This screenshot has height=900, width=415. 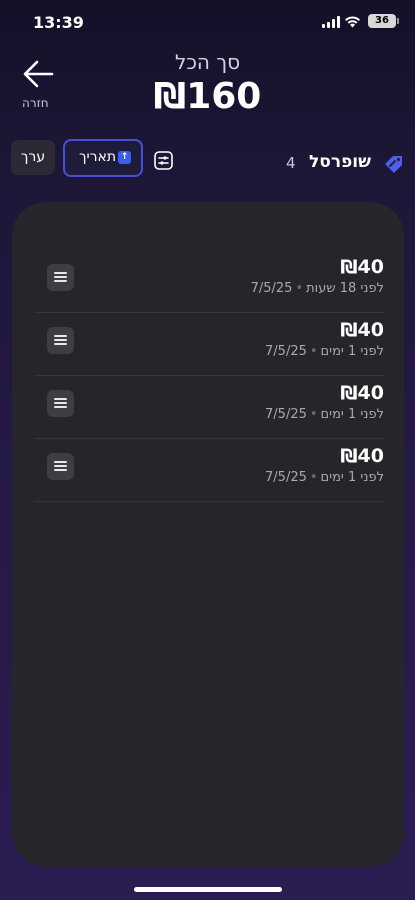 I want to click on tag-icon, so click(x=393, y=164).